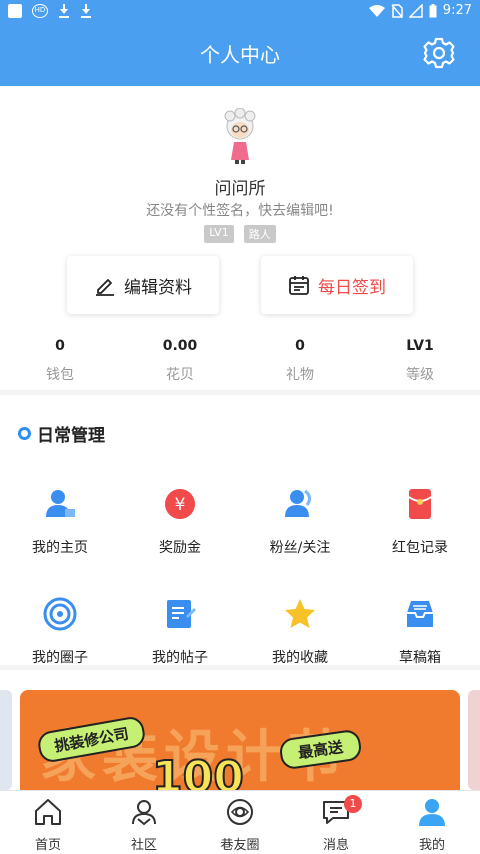  I want to click on section-title: 日常管理, so click(71, 436).